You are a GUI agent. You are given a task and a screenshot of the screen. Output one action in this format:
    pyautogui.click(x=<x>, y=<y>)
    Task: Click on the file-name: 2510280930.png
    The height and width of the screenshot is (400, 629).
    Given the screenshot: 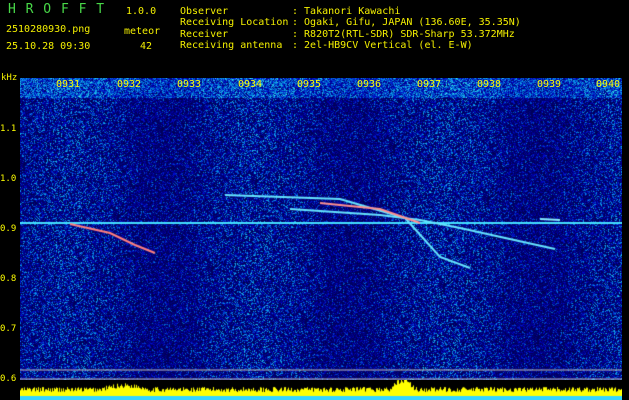 What is the action you would take?
    pyautogui.click(x=48, y=29)
    